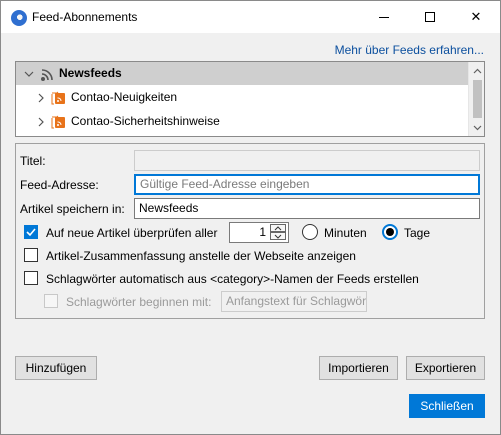 The image size is (501, 435). I want to click on title-bar: Feed-Abonnements ✕, so click(250, 17).